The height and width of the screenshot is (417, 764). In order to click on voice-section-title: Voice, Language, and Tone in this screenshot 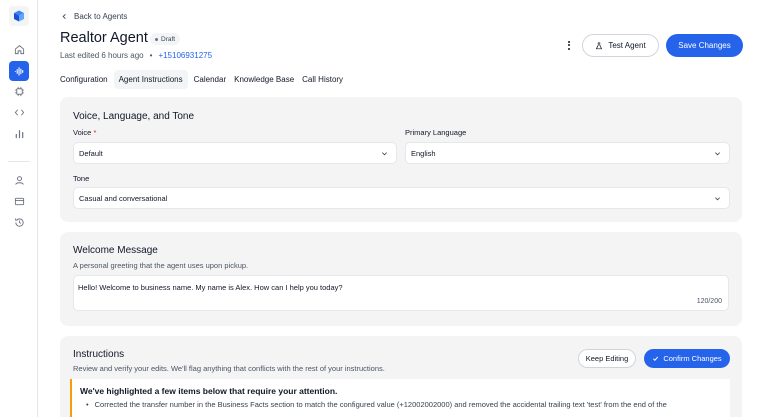, I will do `click(134, 116)`.